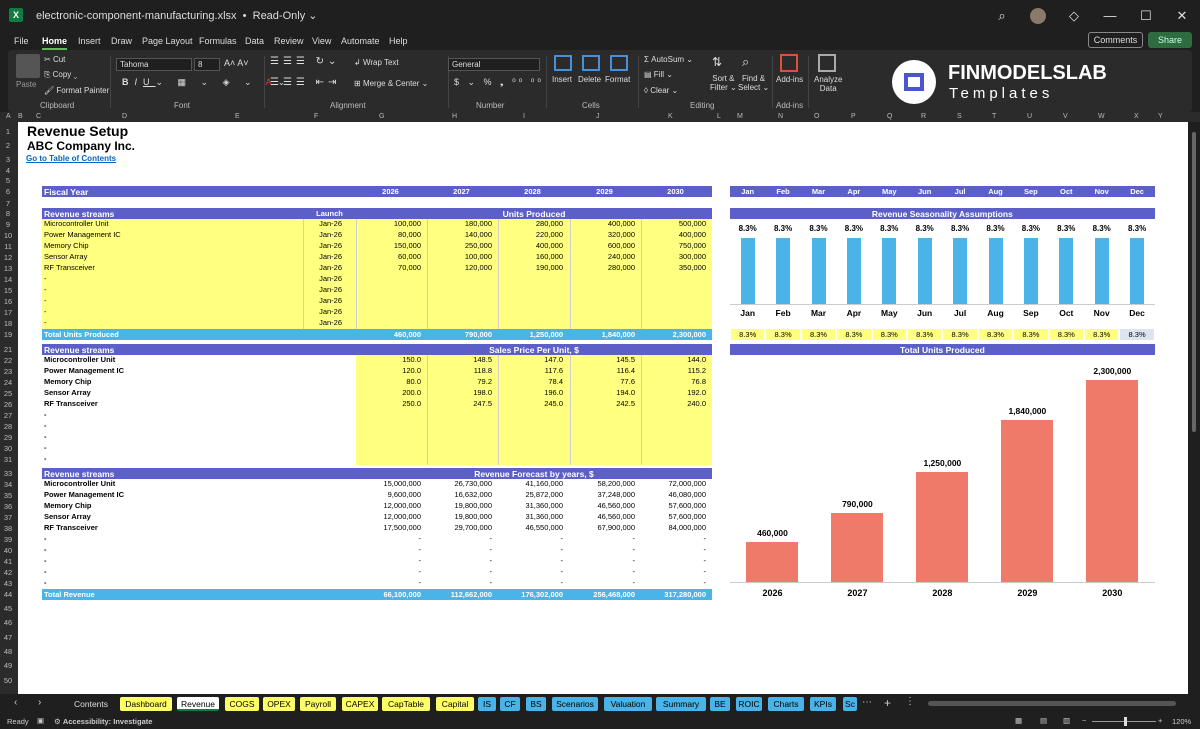  What do you see at coordinates (530, 392) in the screenshot?
I see `price-row-value: 196.0` at bounding box center [530, 392].